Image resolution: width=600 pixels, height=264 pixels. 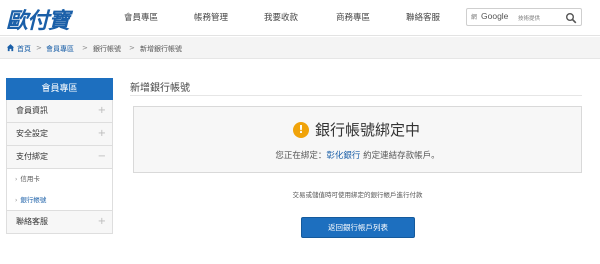 What do you see at coordinates (32, 221) in the screenshot?
I see `sidebar-item-label: 聯絡客服` at bounding box center [32, 221].